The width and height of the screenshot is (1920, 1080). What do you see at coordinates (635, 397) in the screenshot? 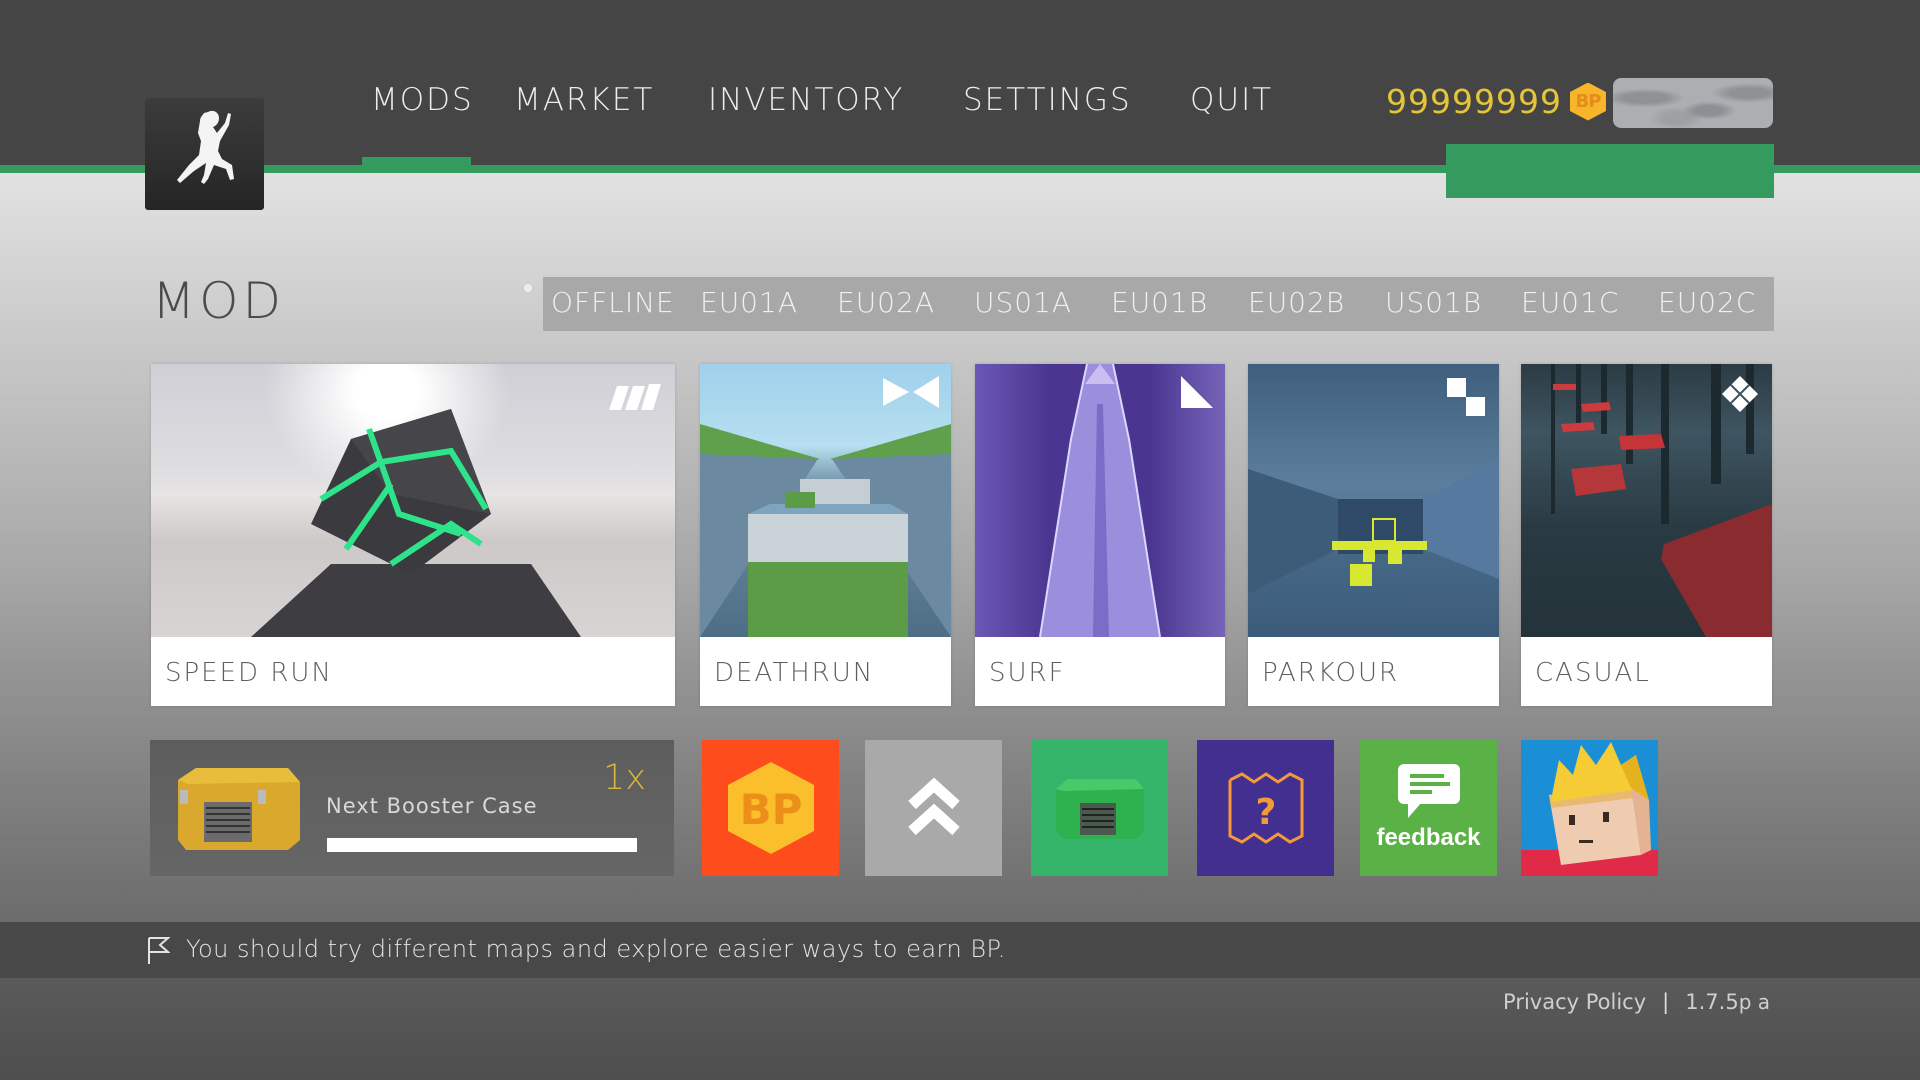
I see `speed-stripes-icon` at bounding box center [635, 397].